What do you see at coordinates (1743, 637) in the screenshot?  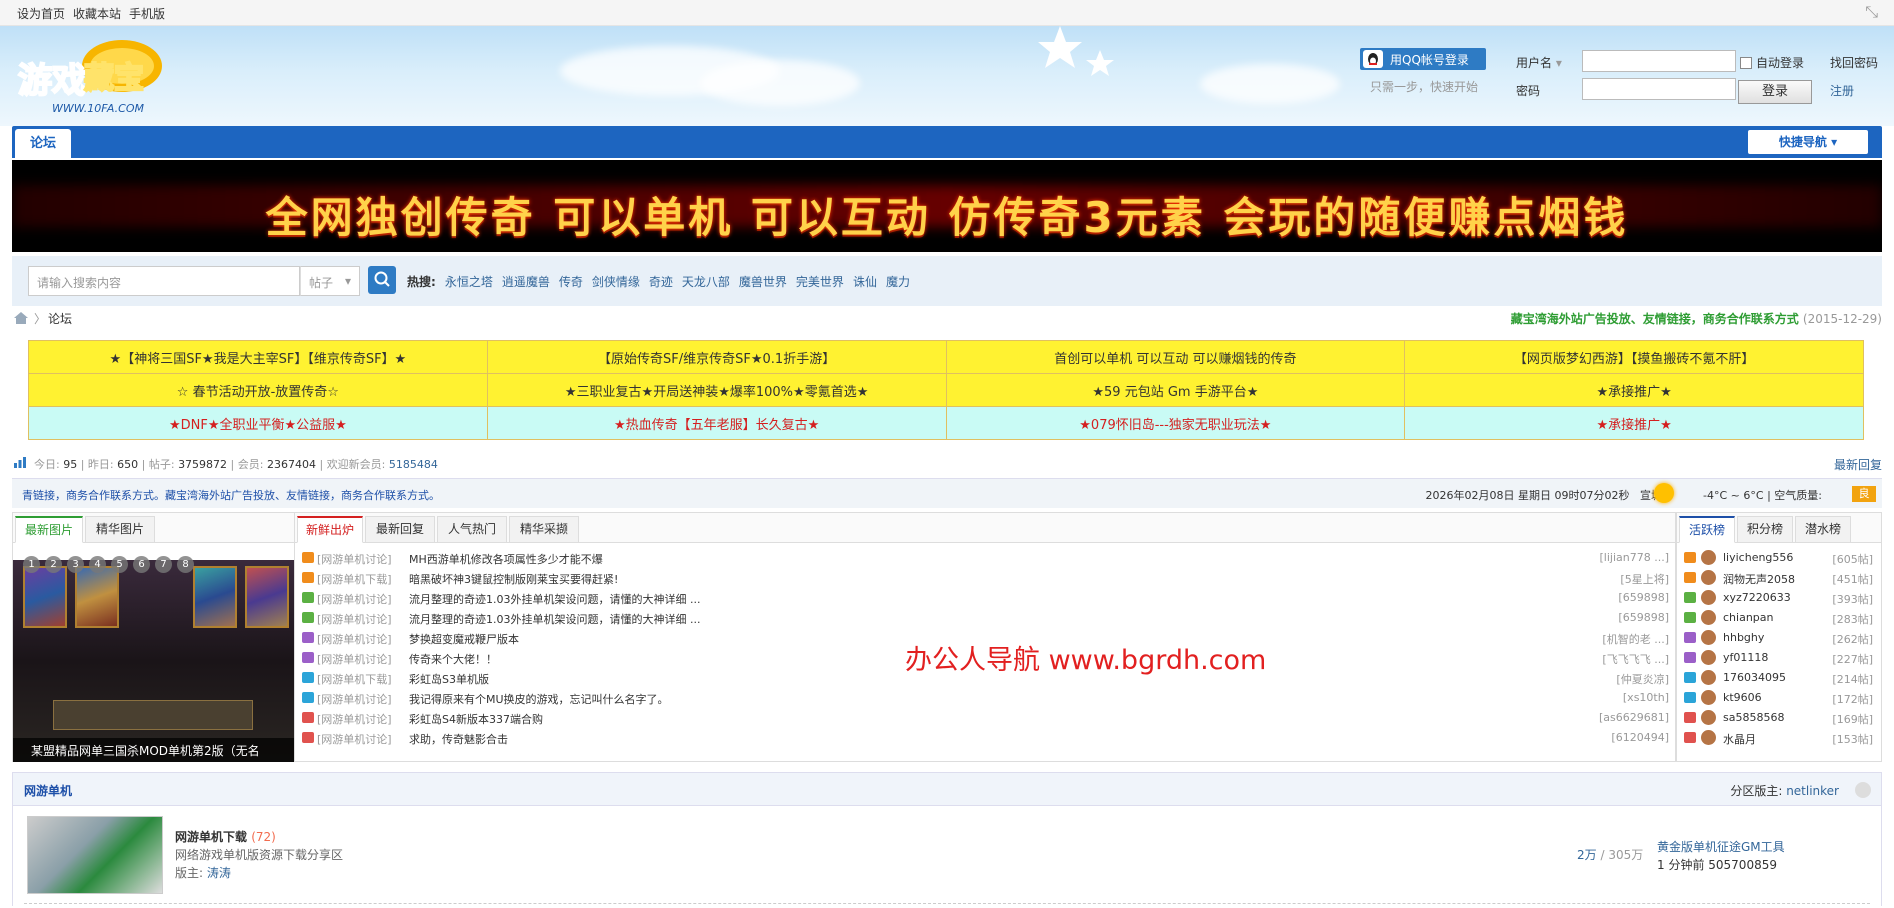 I see `rank-username: hhbghy` at bounding box center [1743, 637].